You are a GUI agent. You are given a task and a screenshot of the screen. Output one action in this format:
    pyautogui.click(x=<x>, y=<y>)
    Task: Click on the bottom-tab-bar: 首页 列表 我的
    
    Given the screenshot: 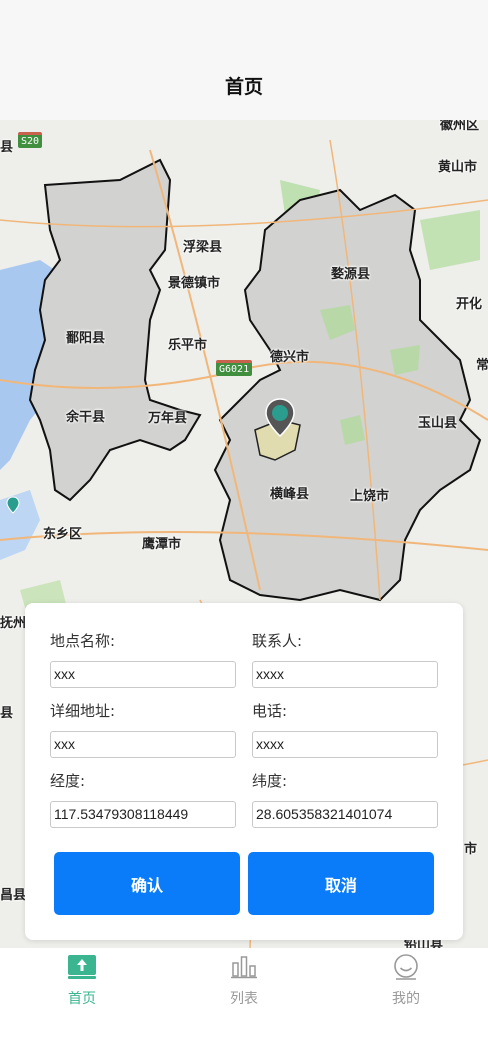 What is the action you would take?
    pyautogui.click(x=244, y=1001)
    